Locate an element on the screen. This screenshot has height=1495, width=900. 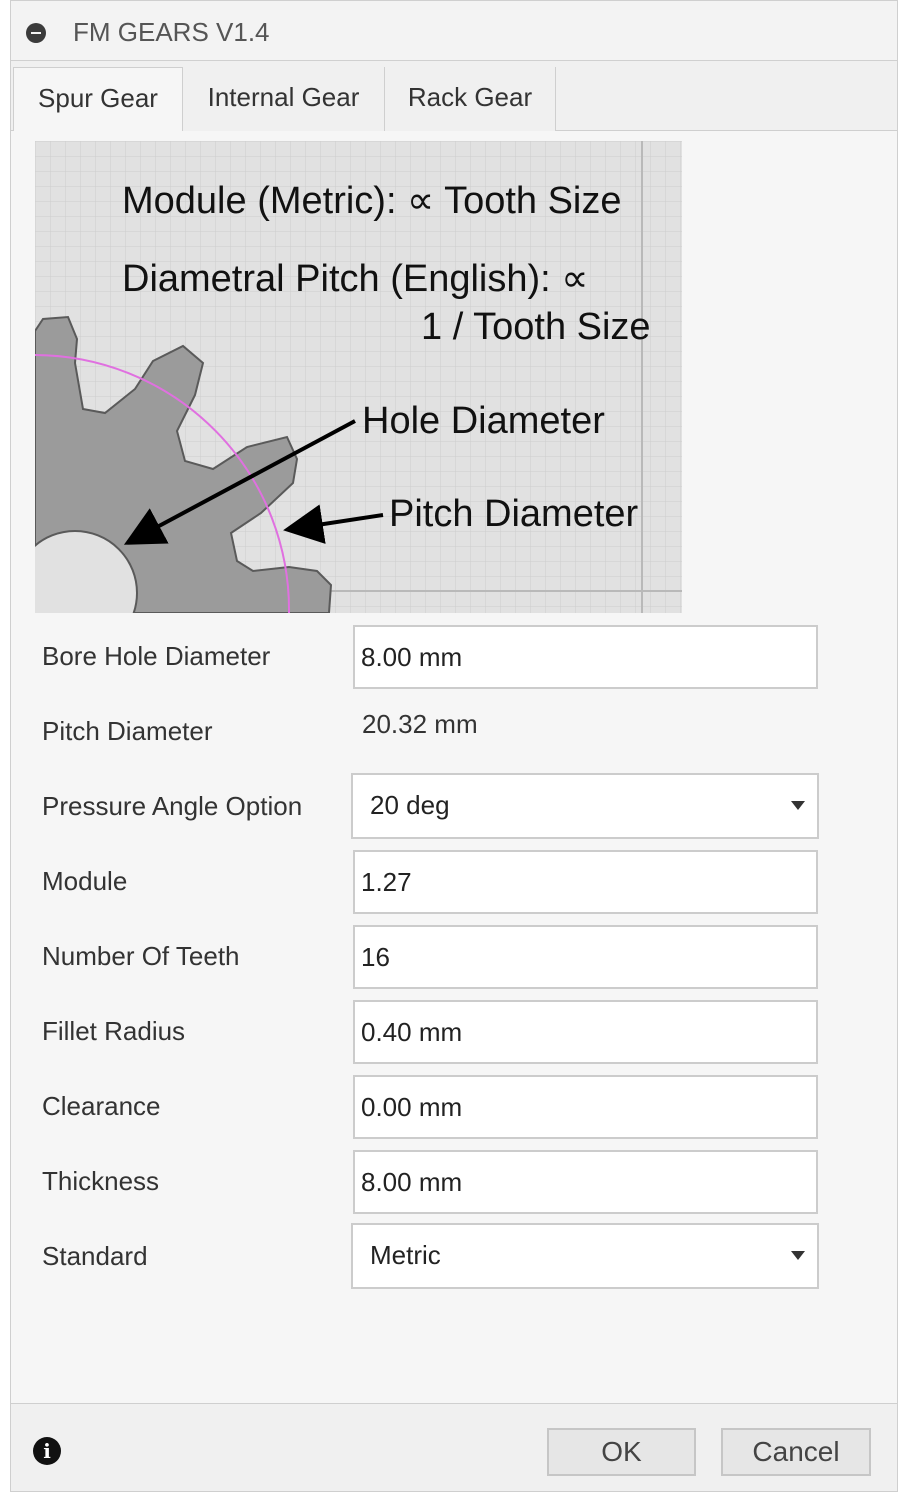
illustration-line-3: 1 / Tooth Size is located at coordinates (536, 327).